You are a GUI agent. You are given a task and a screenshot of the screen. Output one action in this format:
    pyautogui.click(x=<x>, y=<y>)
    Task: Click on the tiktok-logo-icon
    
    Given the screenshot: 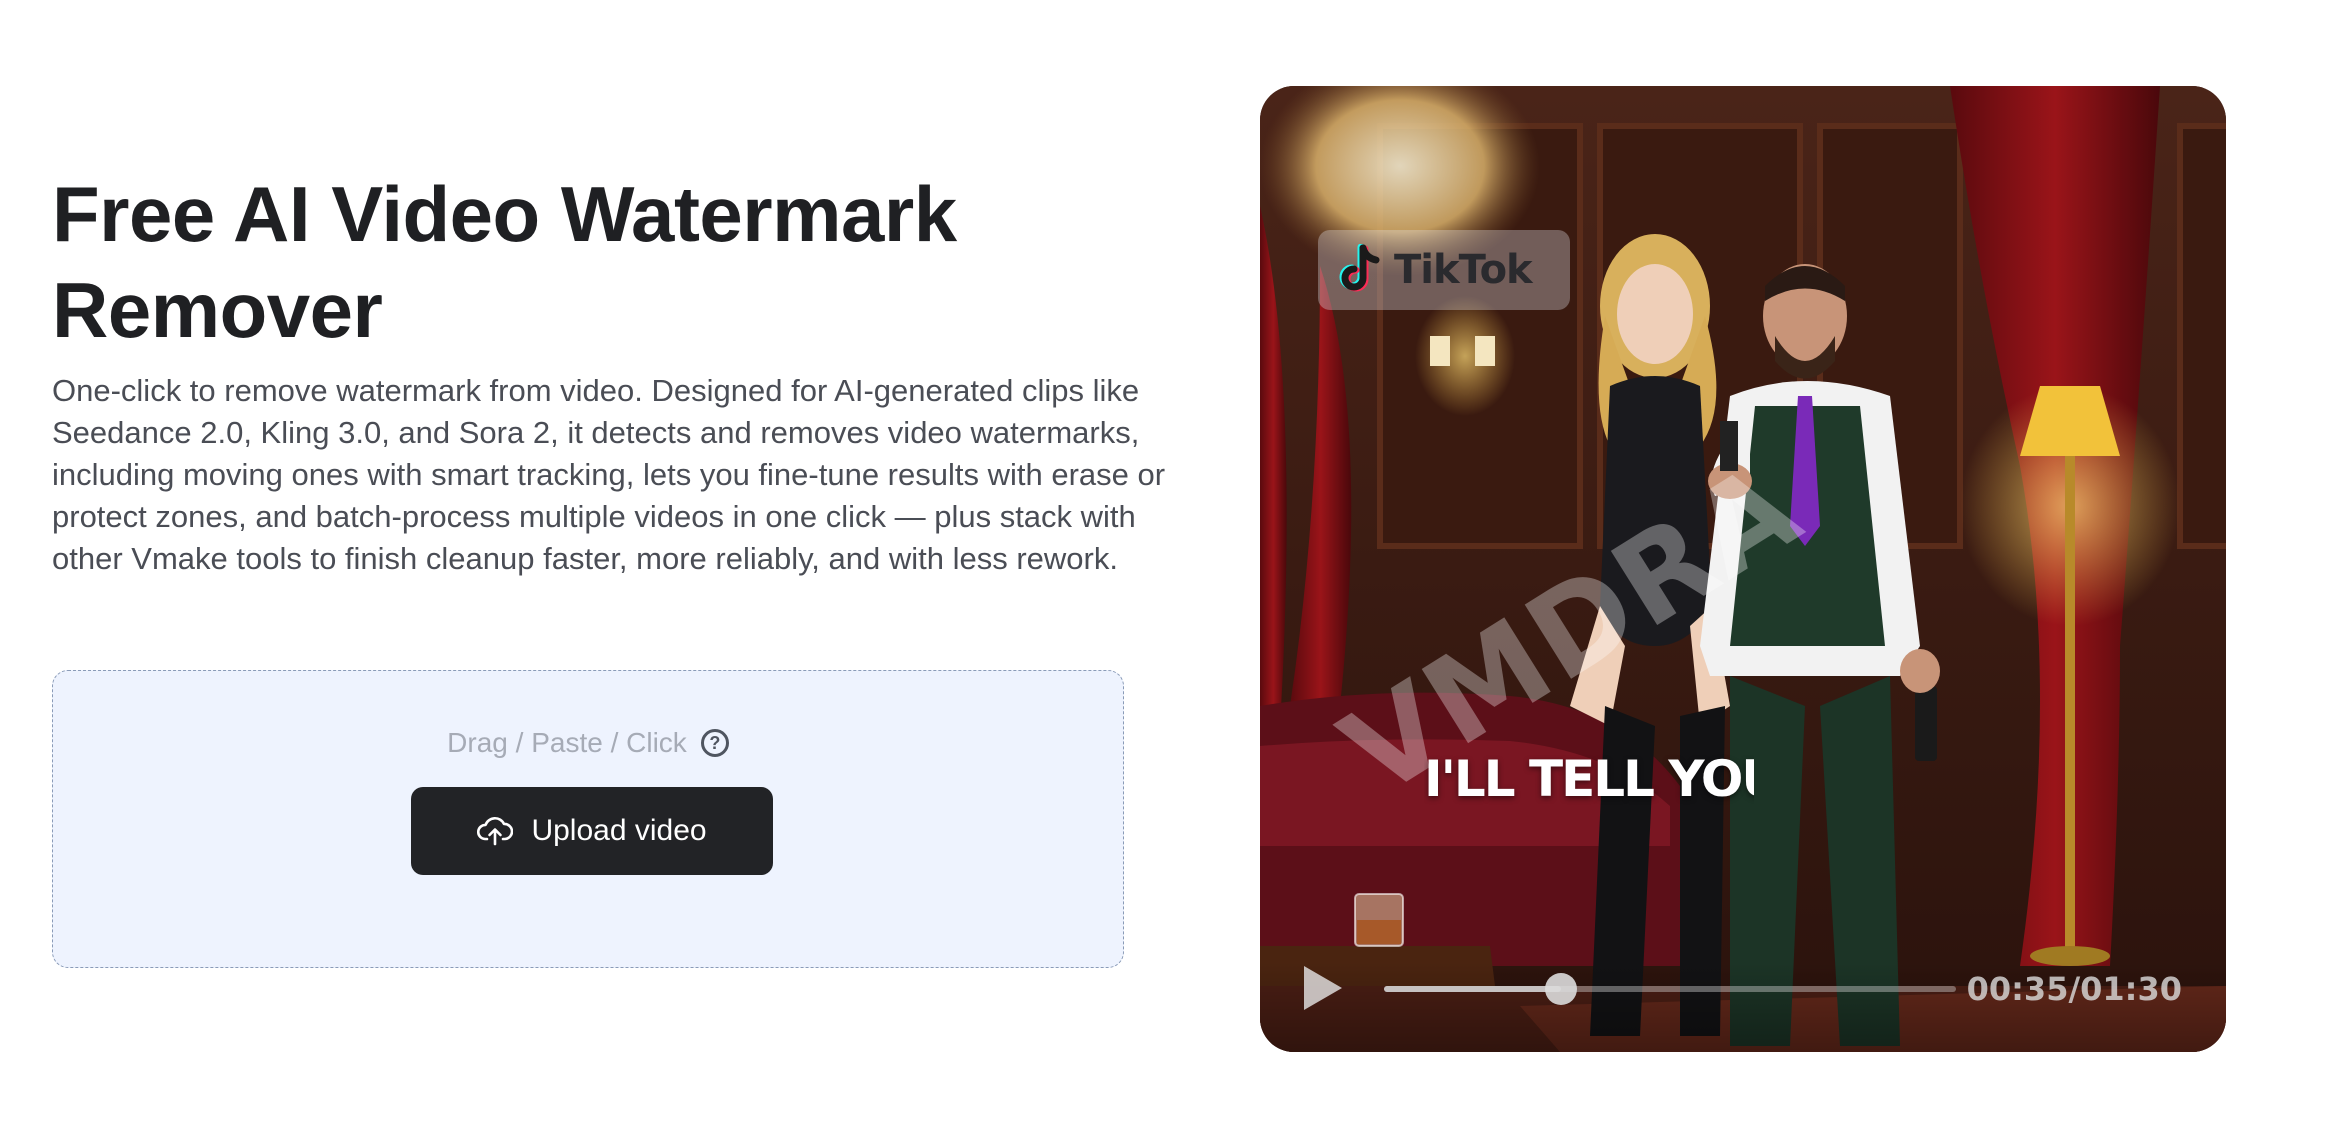 What is the action you would take?
    pyautogui.click(x=1359, y=268)
    